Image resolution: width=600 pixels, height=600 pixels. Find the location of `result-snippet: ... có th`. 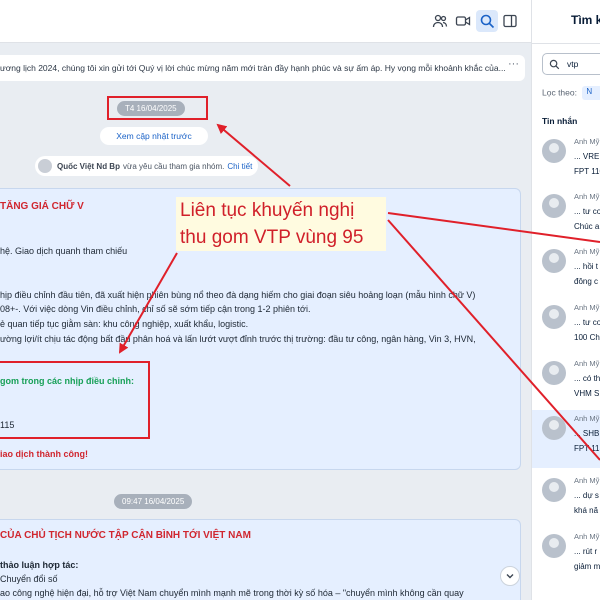

result-snippet: ... có th is located at coordinates (587, 378).